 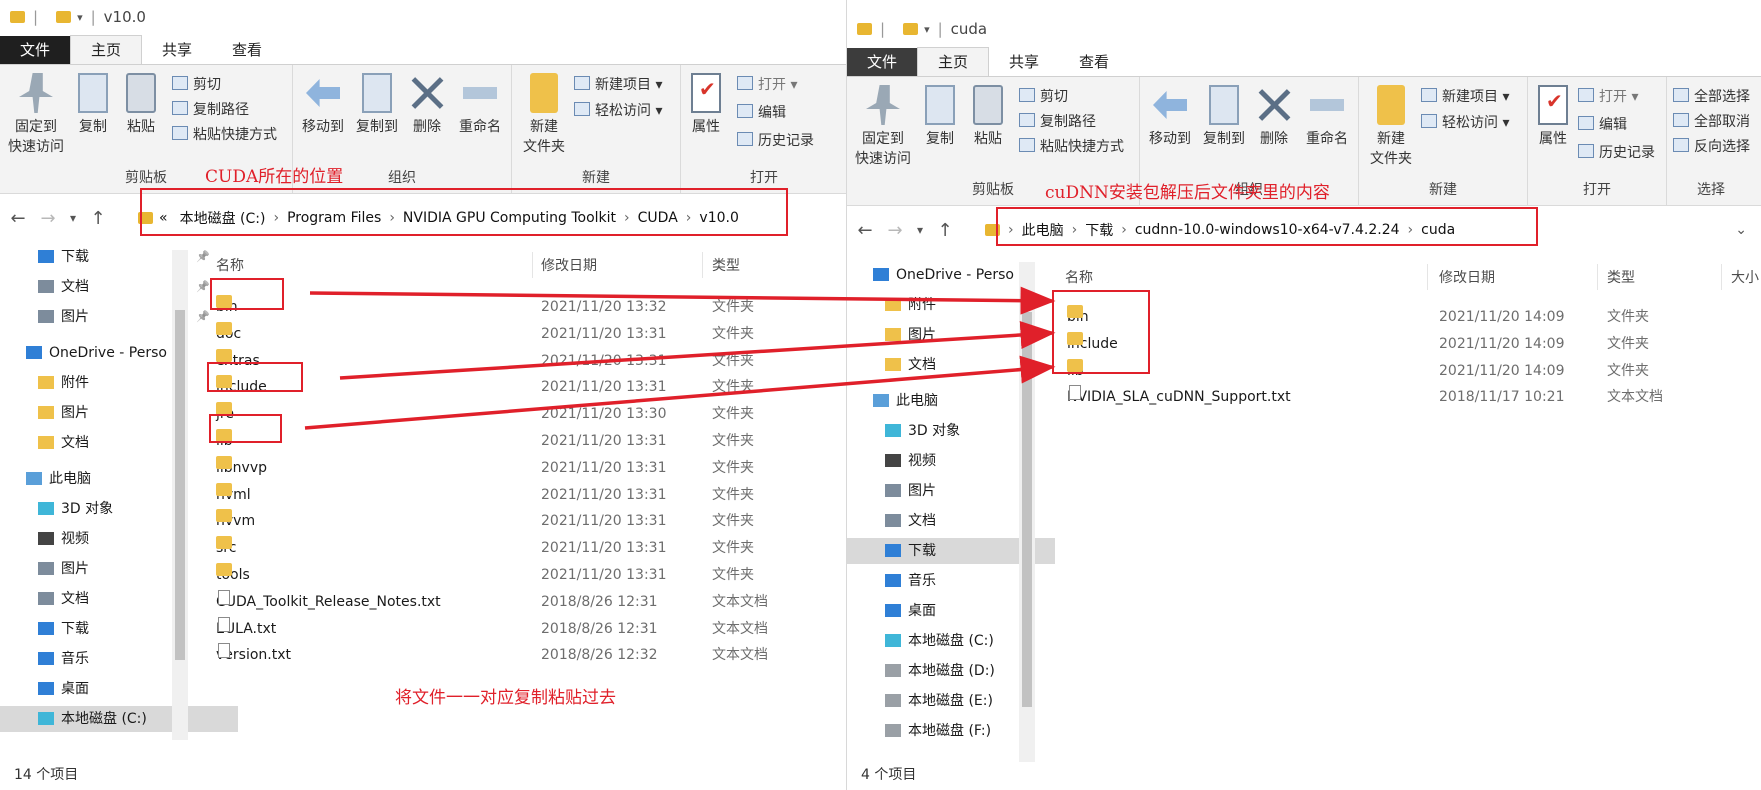 What do you see at coordinates (521, 307) in the screenshot?
I see `file-row: bin2021/11/20 13:32文件夹` at bounding box center [521, 307].